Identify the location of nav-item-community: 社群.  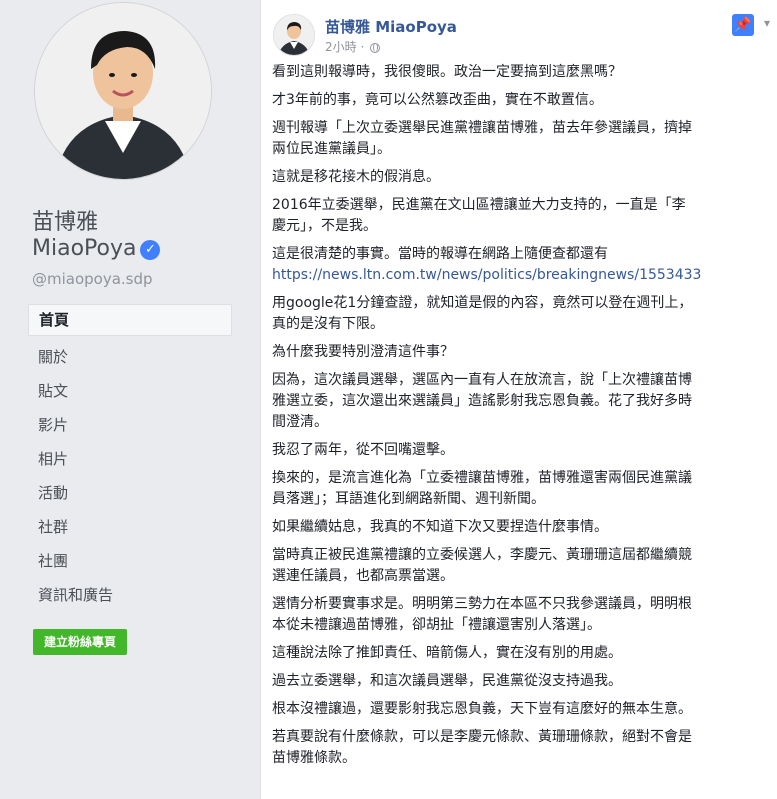
(130, 527).